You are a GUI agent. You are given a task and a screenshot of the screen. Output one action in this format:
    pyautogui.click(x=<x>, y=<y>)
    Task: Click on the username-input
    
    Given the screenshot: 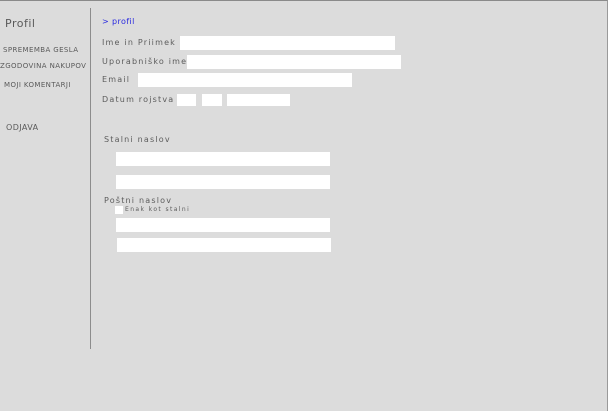 What is the action you would take?
    pyautogui.click(x=294, y=62)
    